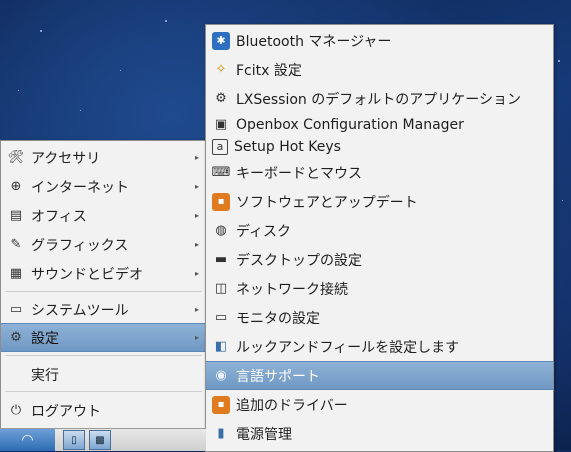 The width and height of the screenshot is (571, 452). Describe the element at coordinates (314, 41) in the screenshot. I see `menu-item-label: Bluetooth マネージャー` at that location.